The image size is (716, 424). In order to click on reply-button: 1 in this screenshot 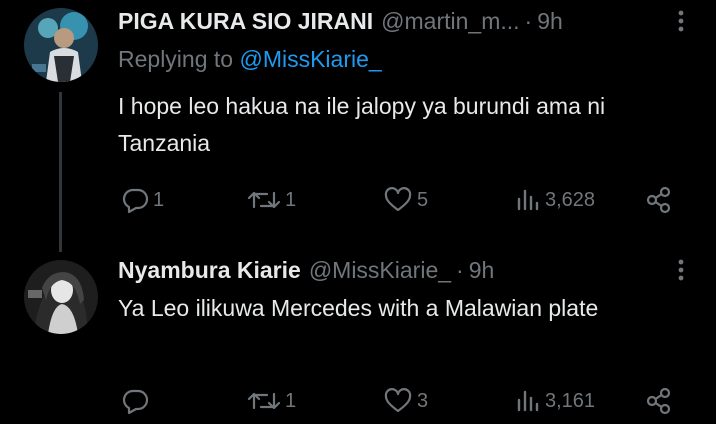, I will do `click(142, 200)`.